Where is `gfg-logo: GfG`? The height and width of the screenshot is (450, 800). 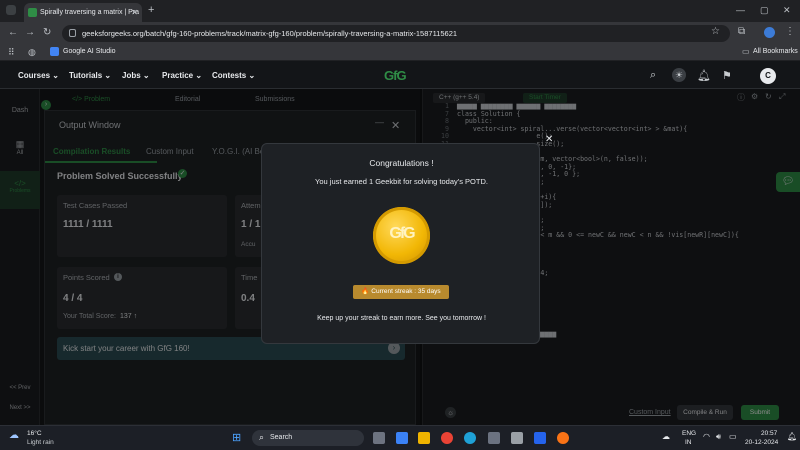 gfg-logo: GfG is located at coordinates (395, 75).